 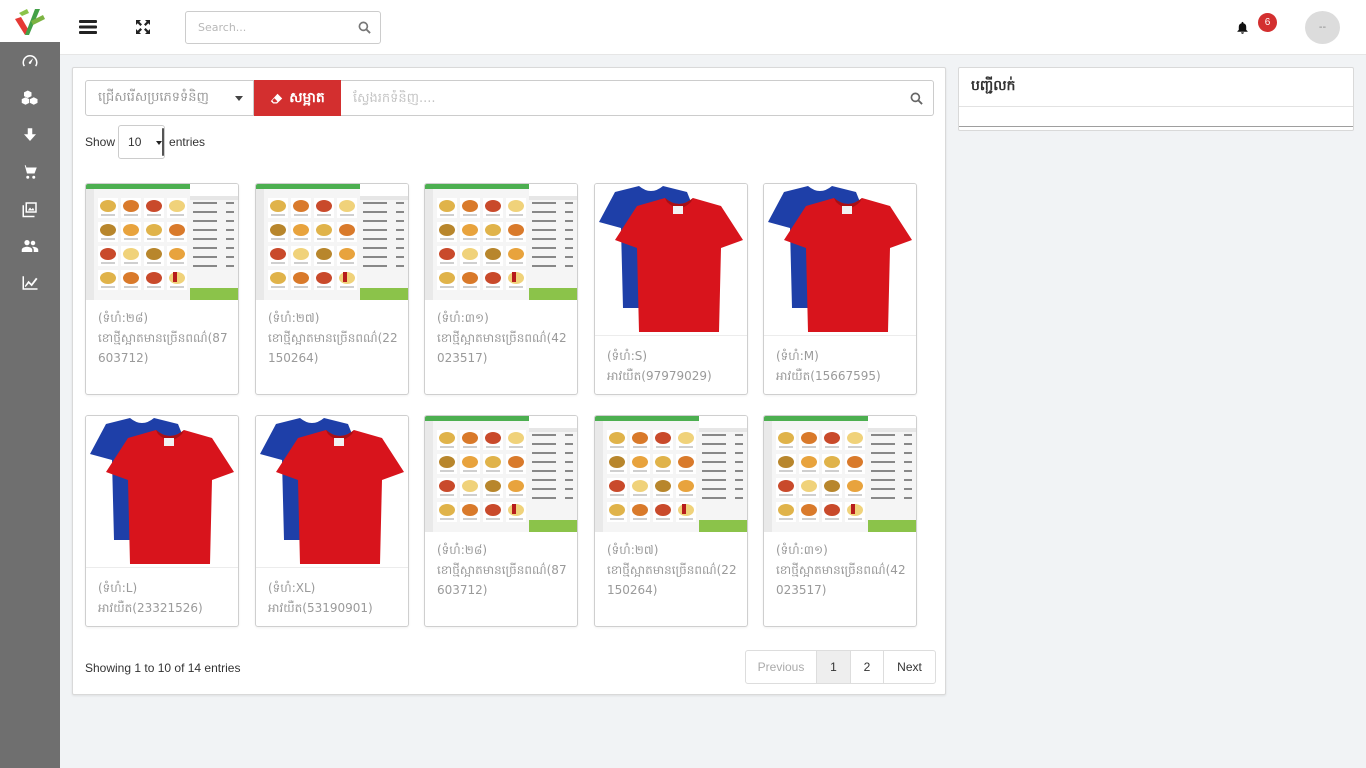 I want to click on product-caption: (ទំហំ:XL) អាវយឺត(53190901), so click(x=320, y=598).